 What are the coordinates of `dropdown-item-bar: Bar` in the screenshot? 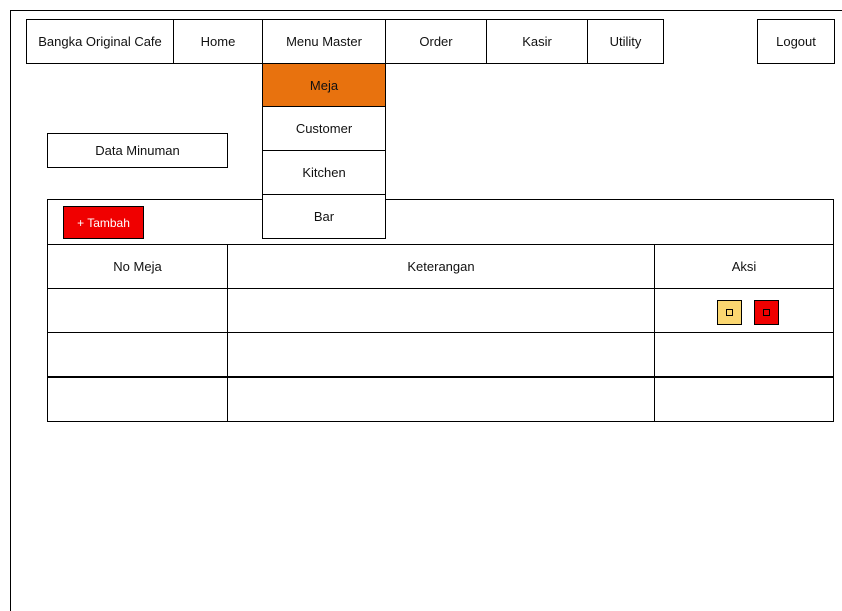 It's located at (324, 216).